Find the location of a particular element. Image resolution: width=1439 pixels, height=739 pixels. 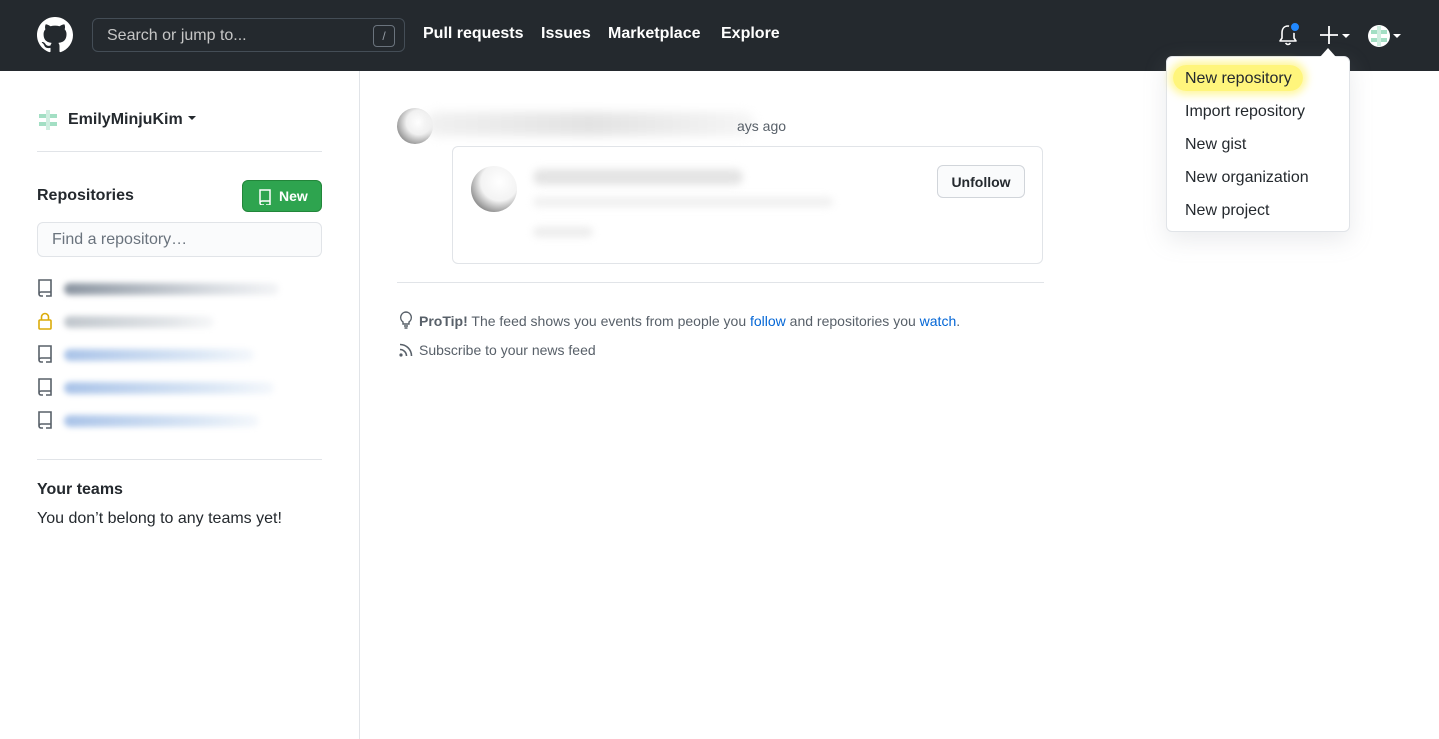

nav-marketplace: Marketplace is located at coordinates (654, 34).